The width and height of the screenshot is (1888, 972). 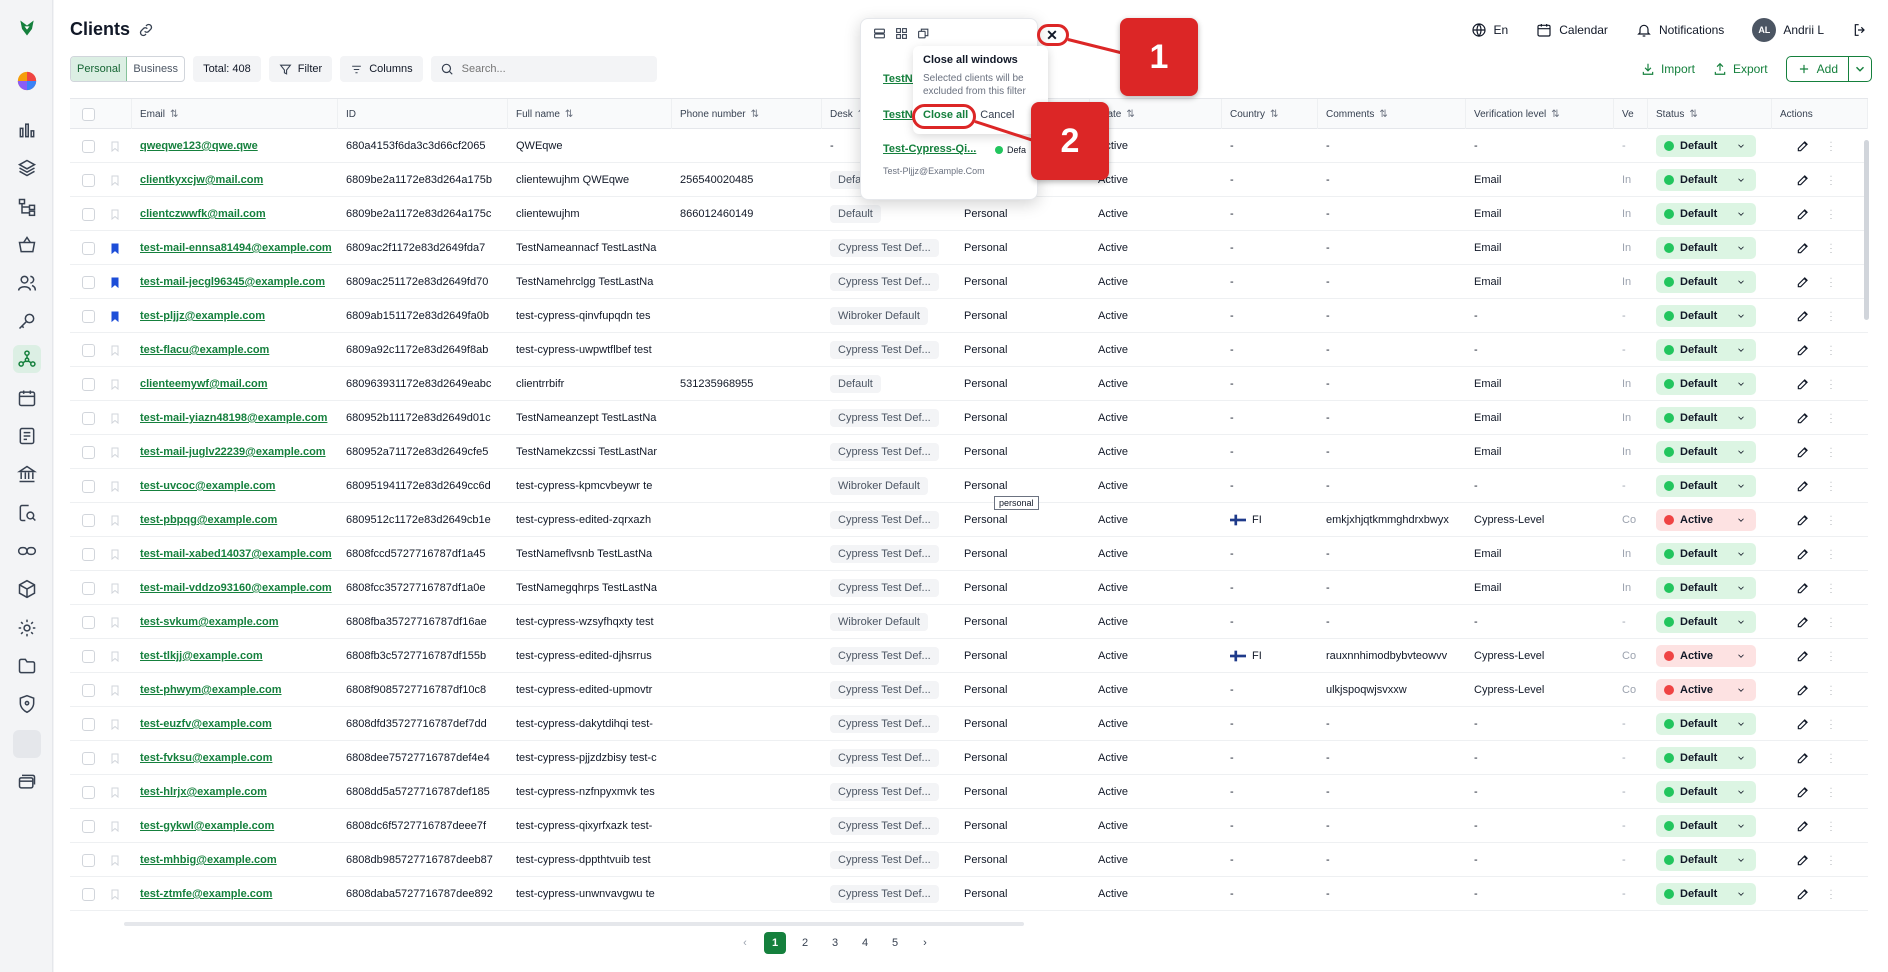 I want to click on list-view-icon, so click(x=879, y=33).